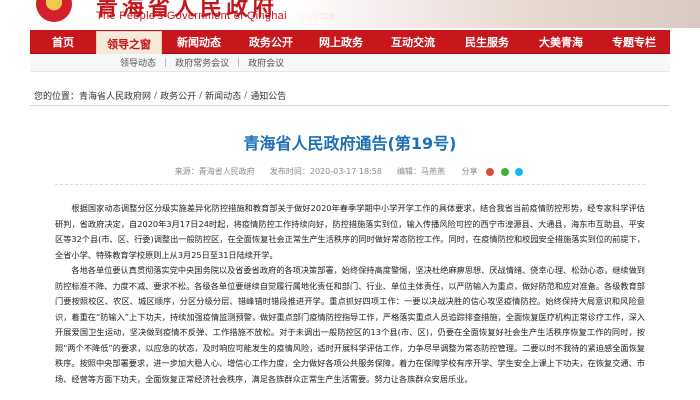  I want to click on sub-nav: 领导动态 | 政府常务会议 | 政府会议, so click(350, 63).